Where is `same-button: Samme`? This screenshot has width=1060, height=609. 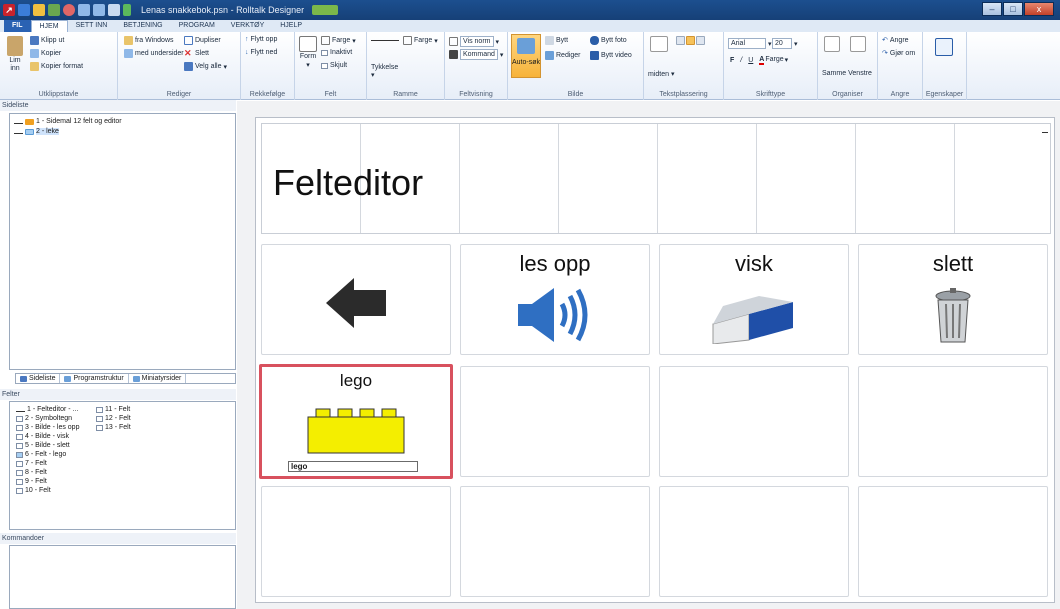 same-button: Samme is located at coordinates (834, 73).